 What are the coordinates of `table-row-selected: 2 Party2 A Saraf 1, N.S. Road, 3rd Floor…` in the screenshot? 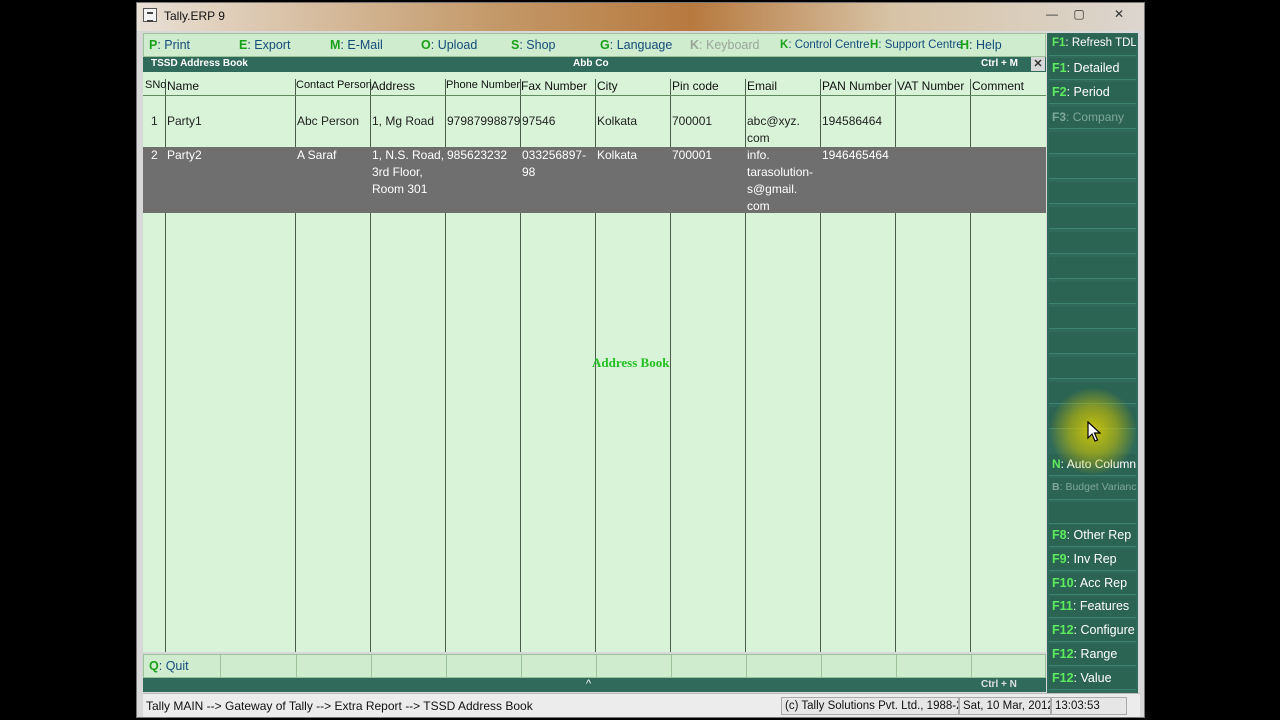 It's located at (594, 180).